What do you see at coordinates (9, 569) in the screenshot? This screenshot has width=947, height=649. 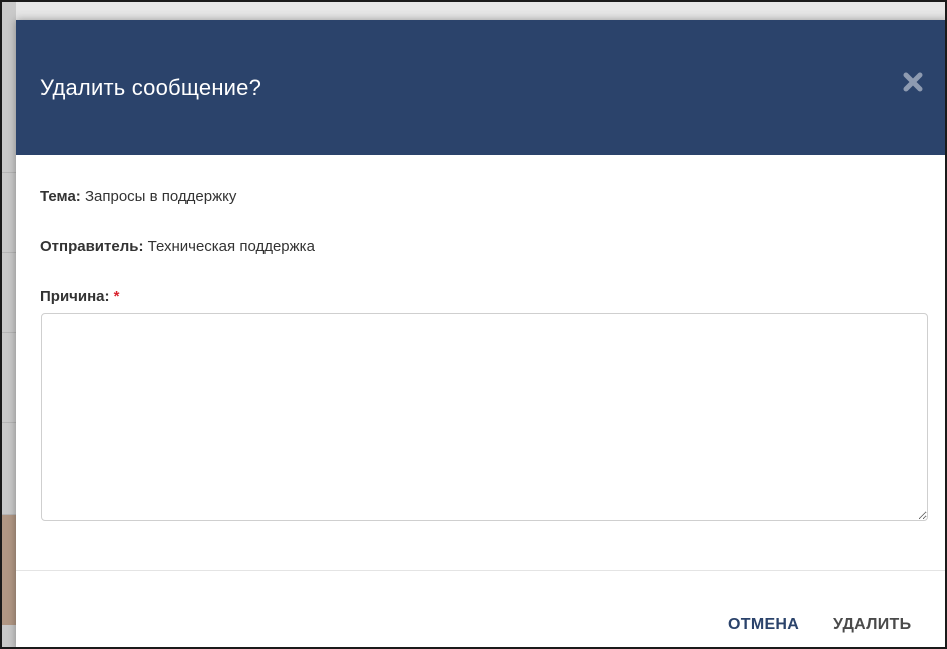 I see `background-image-strip` at bounding box center [9, 569].